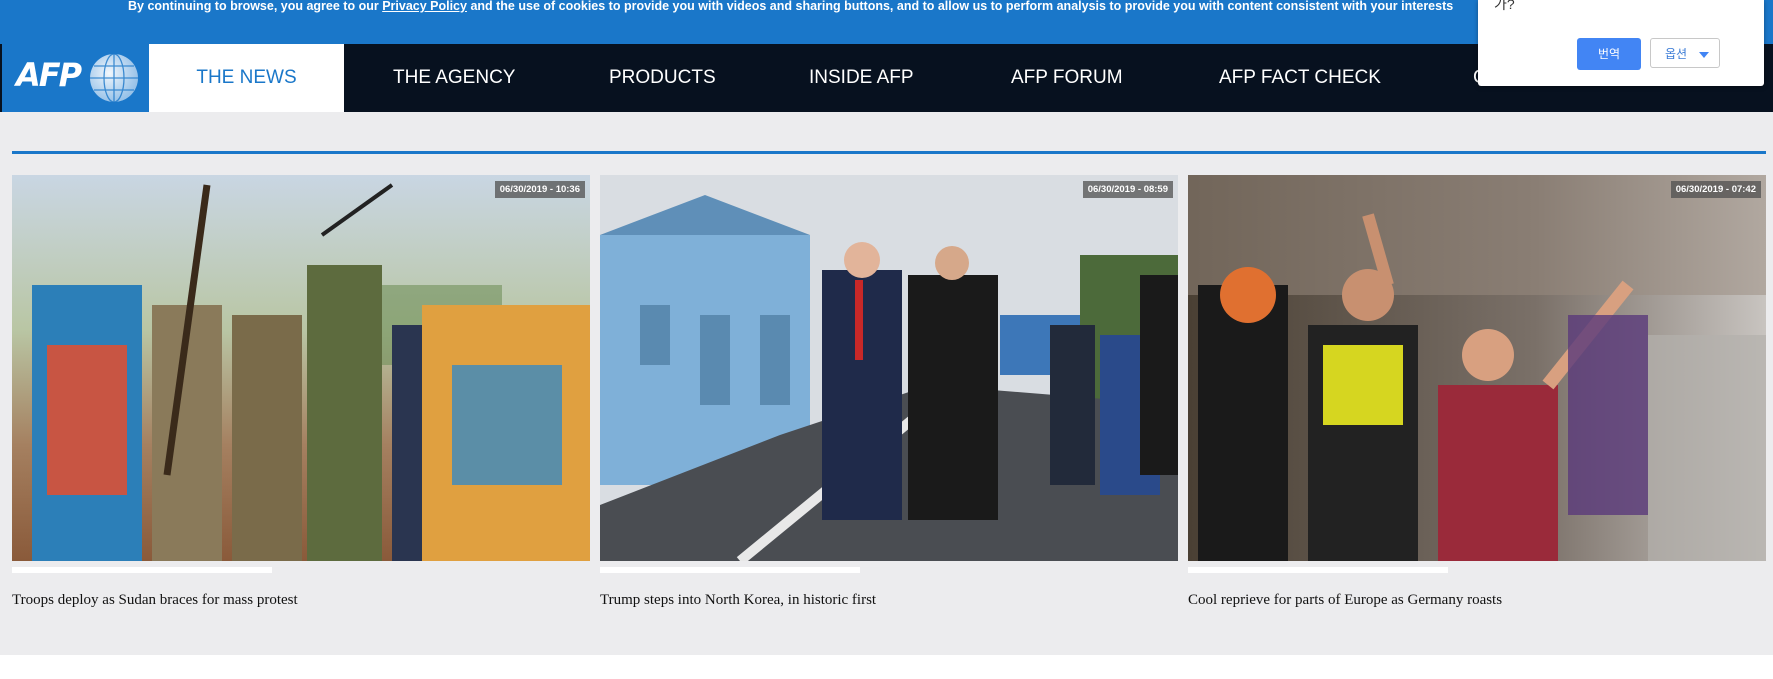 The width and height of the screenshot is (1773, 679). Describe the element at coordinates (114, 78) in the screenshot. I see `globe-icon` at that location.